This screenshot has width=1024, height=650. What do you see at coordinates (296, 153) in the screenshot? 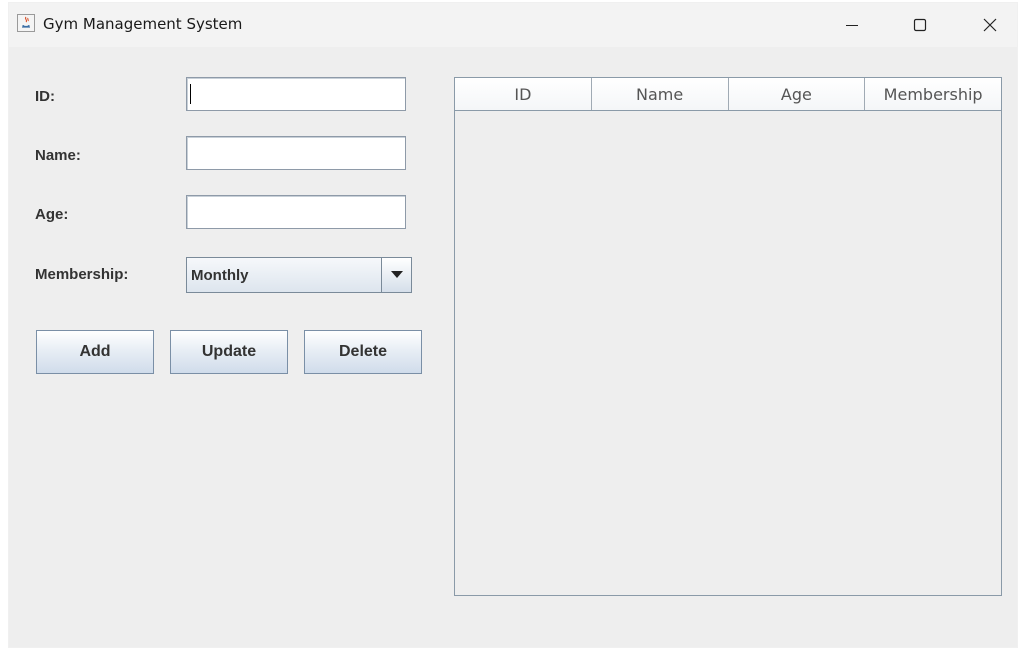
I see `name-field` at bounding box center [296, 153].